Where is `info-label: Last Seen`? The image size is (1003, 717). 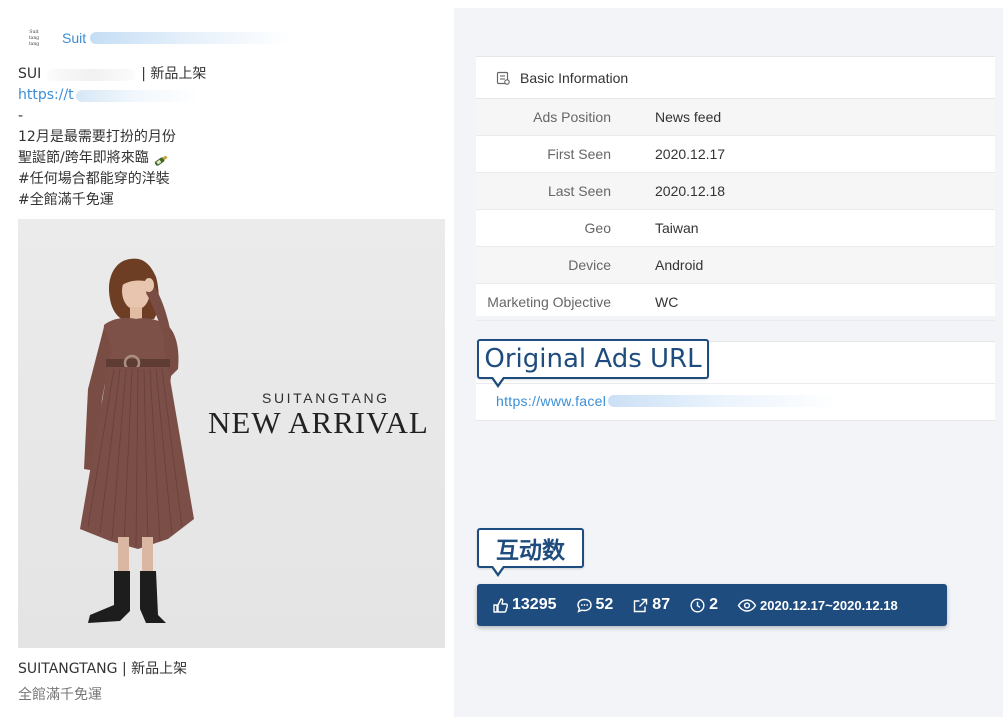 info-label: Last Seen is located at coordinates (579, 191).